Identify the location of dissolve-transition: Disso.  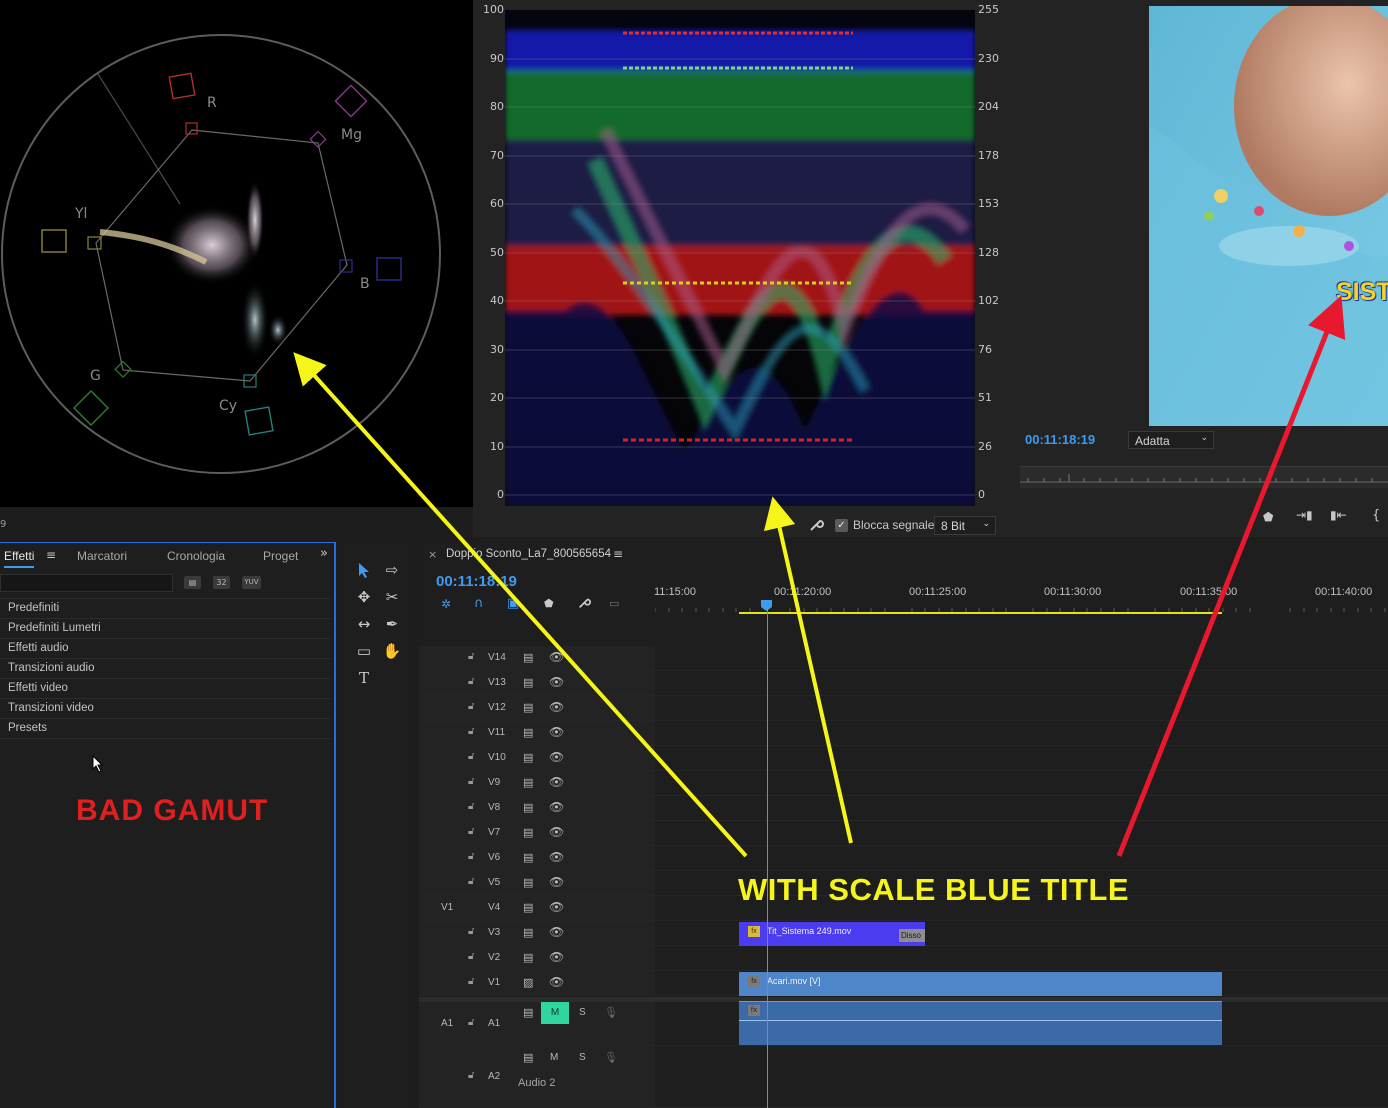
(912, 935).